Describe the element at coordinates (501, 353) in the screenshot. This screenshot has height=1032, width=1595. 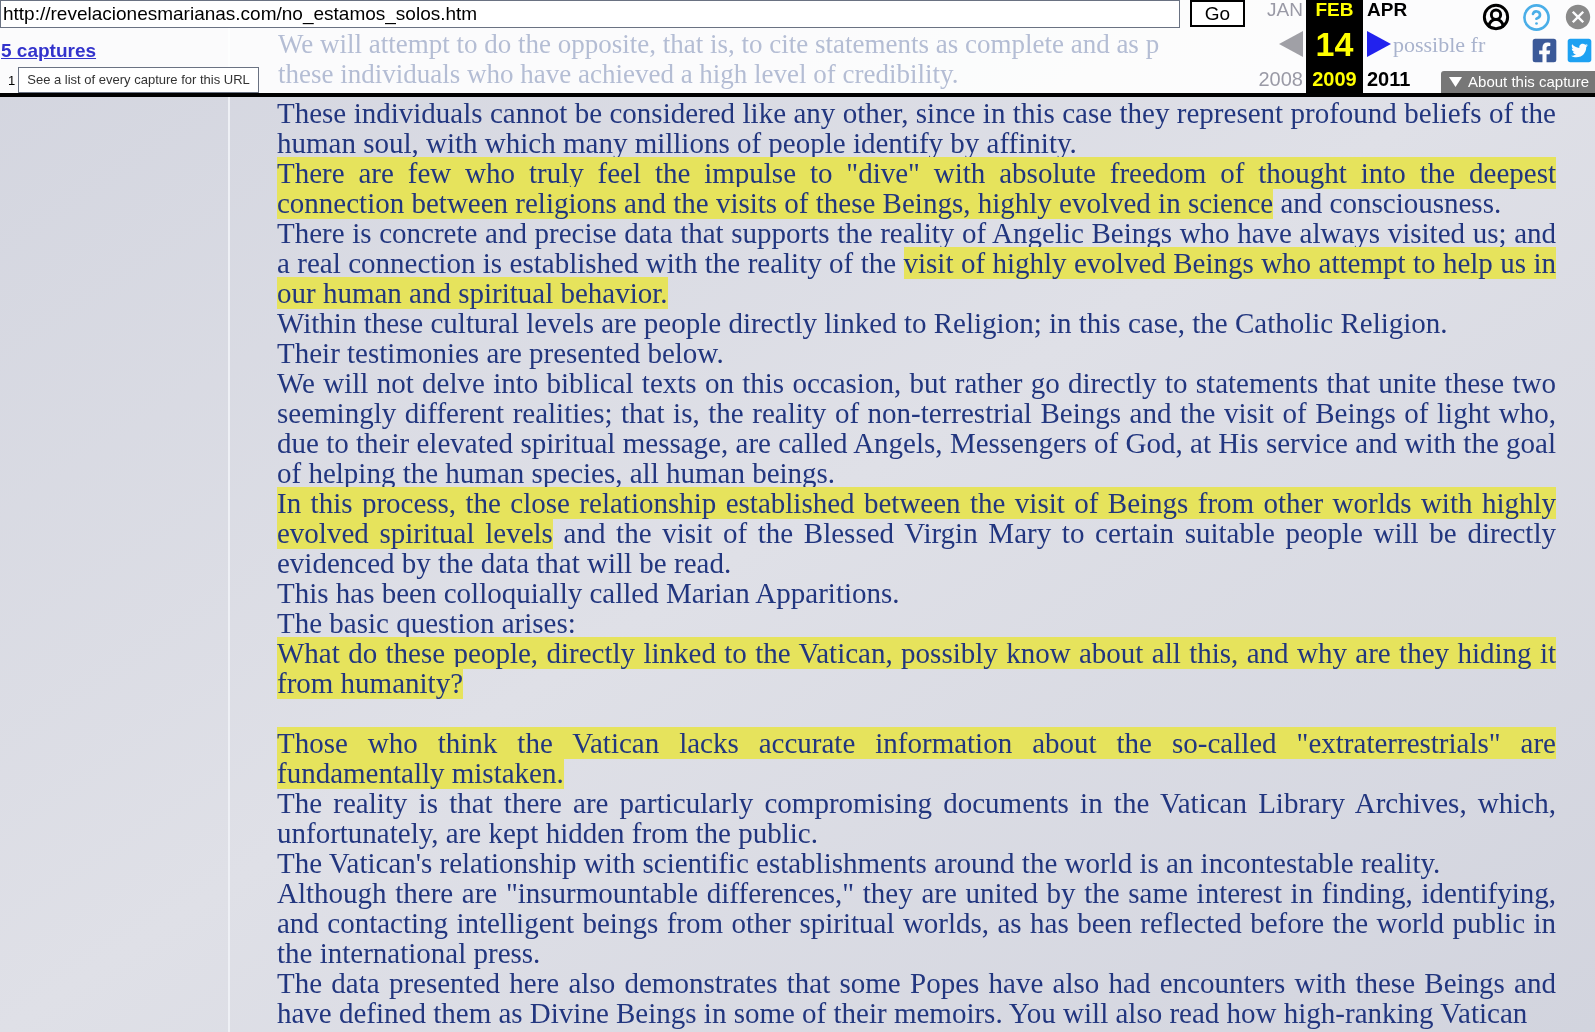
I see `paragraph: Their testimonies are presented below.` at that location.